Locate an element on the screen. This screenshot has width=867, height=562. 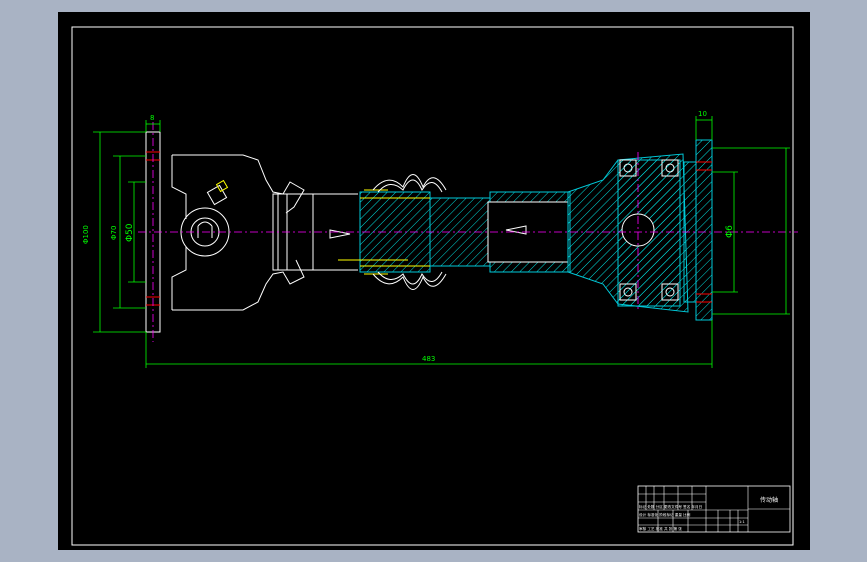
dim-left-inner-diameter: Φ50 is located at coordinates (130, 232).